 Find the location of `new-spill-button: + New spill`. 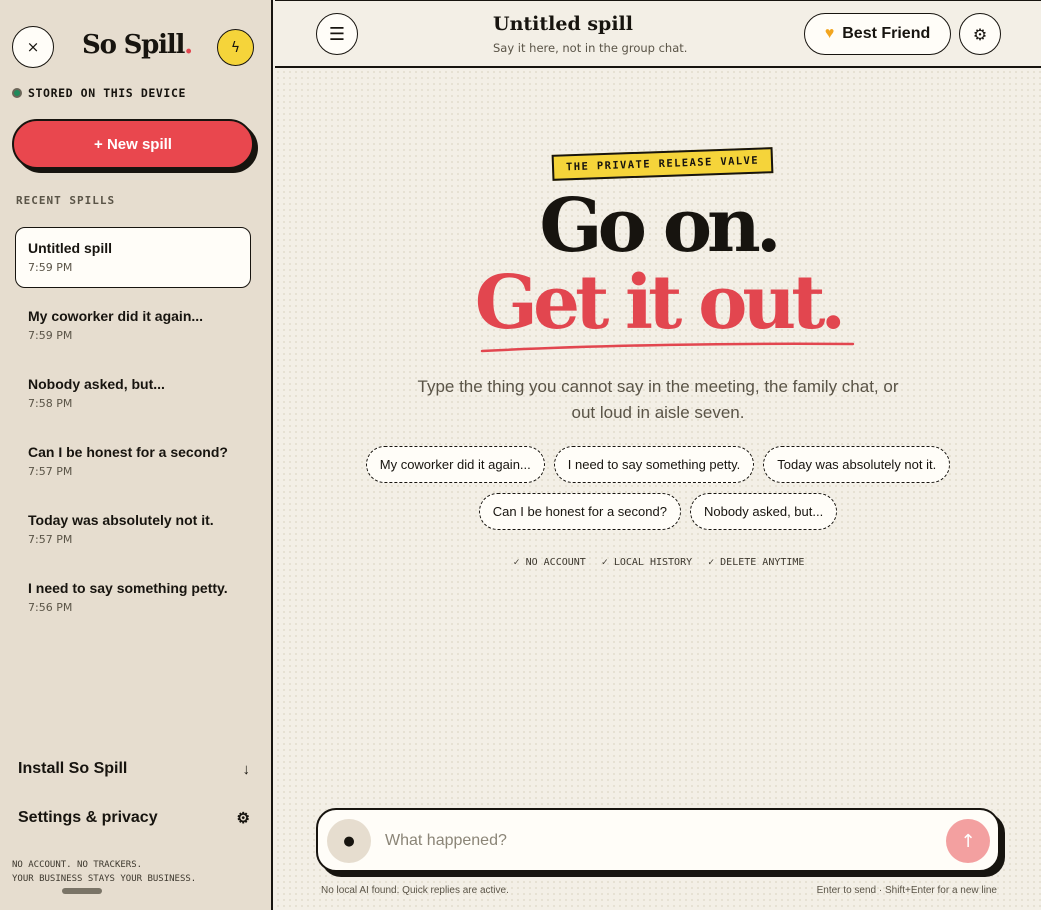

new-spill-button: + New spill is located at coordinates (133, 144).